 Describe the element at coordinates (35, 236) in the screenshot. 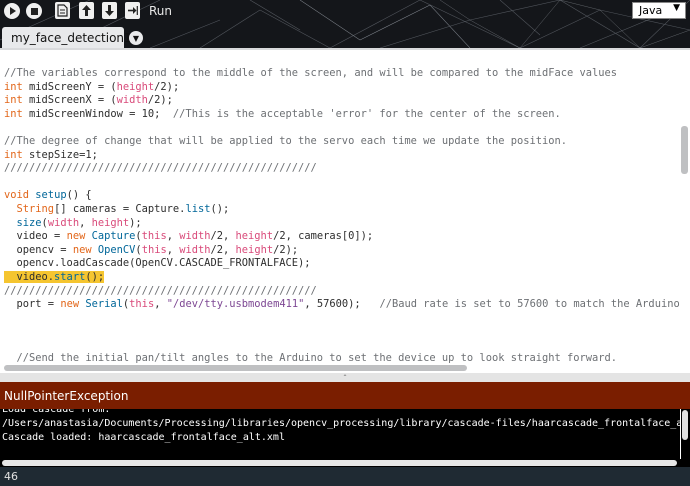

I see `code-token: video =` at that location.